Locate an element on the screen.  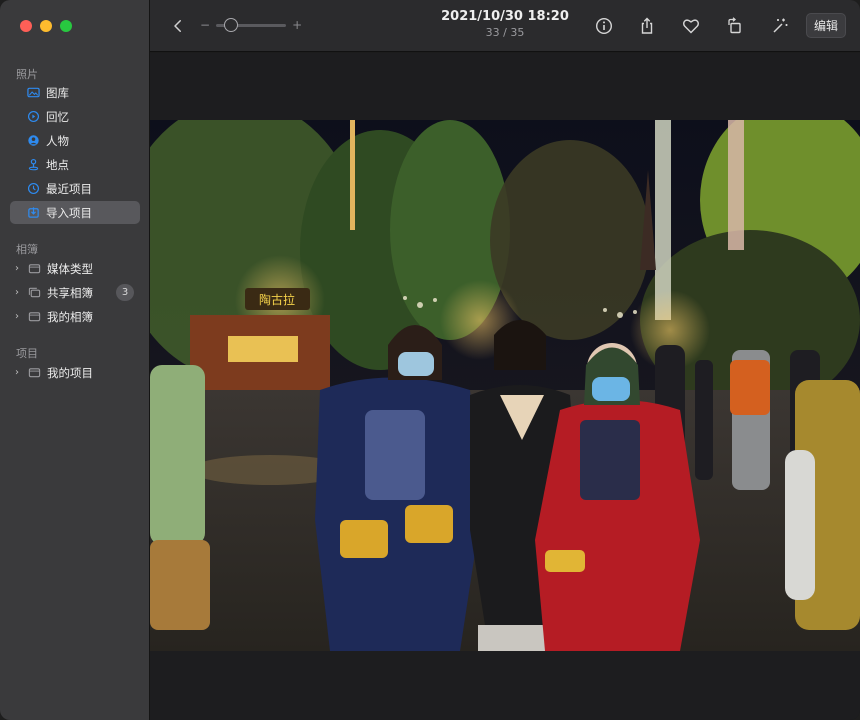
window-controls is located at coordinates (46, 26).